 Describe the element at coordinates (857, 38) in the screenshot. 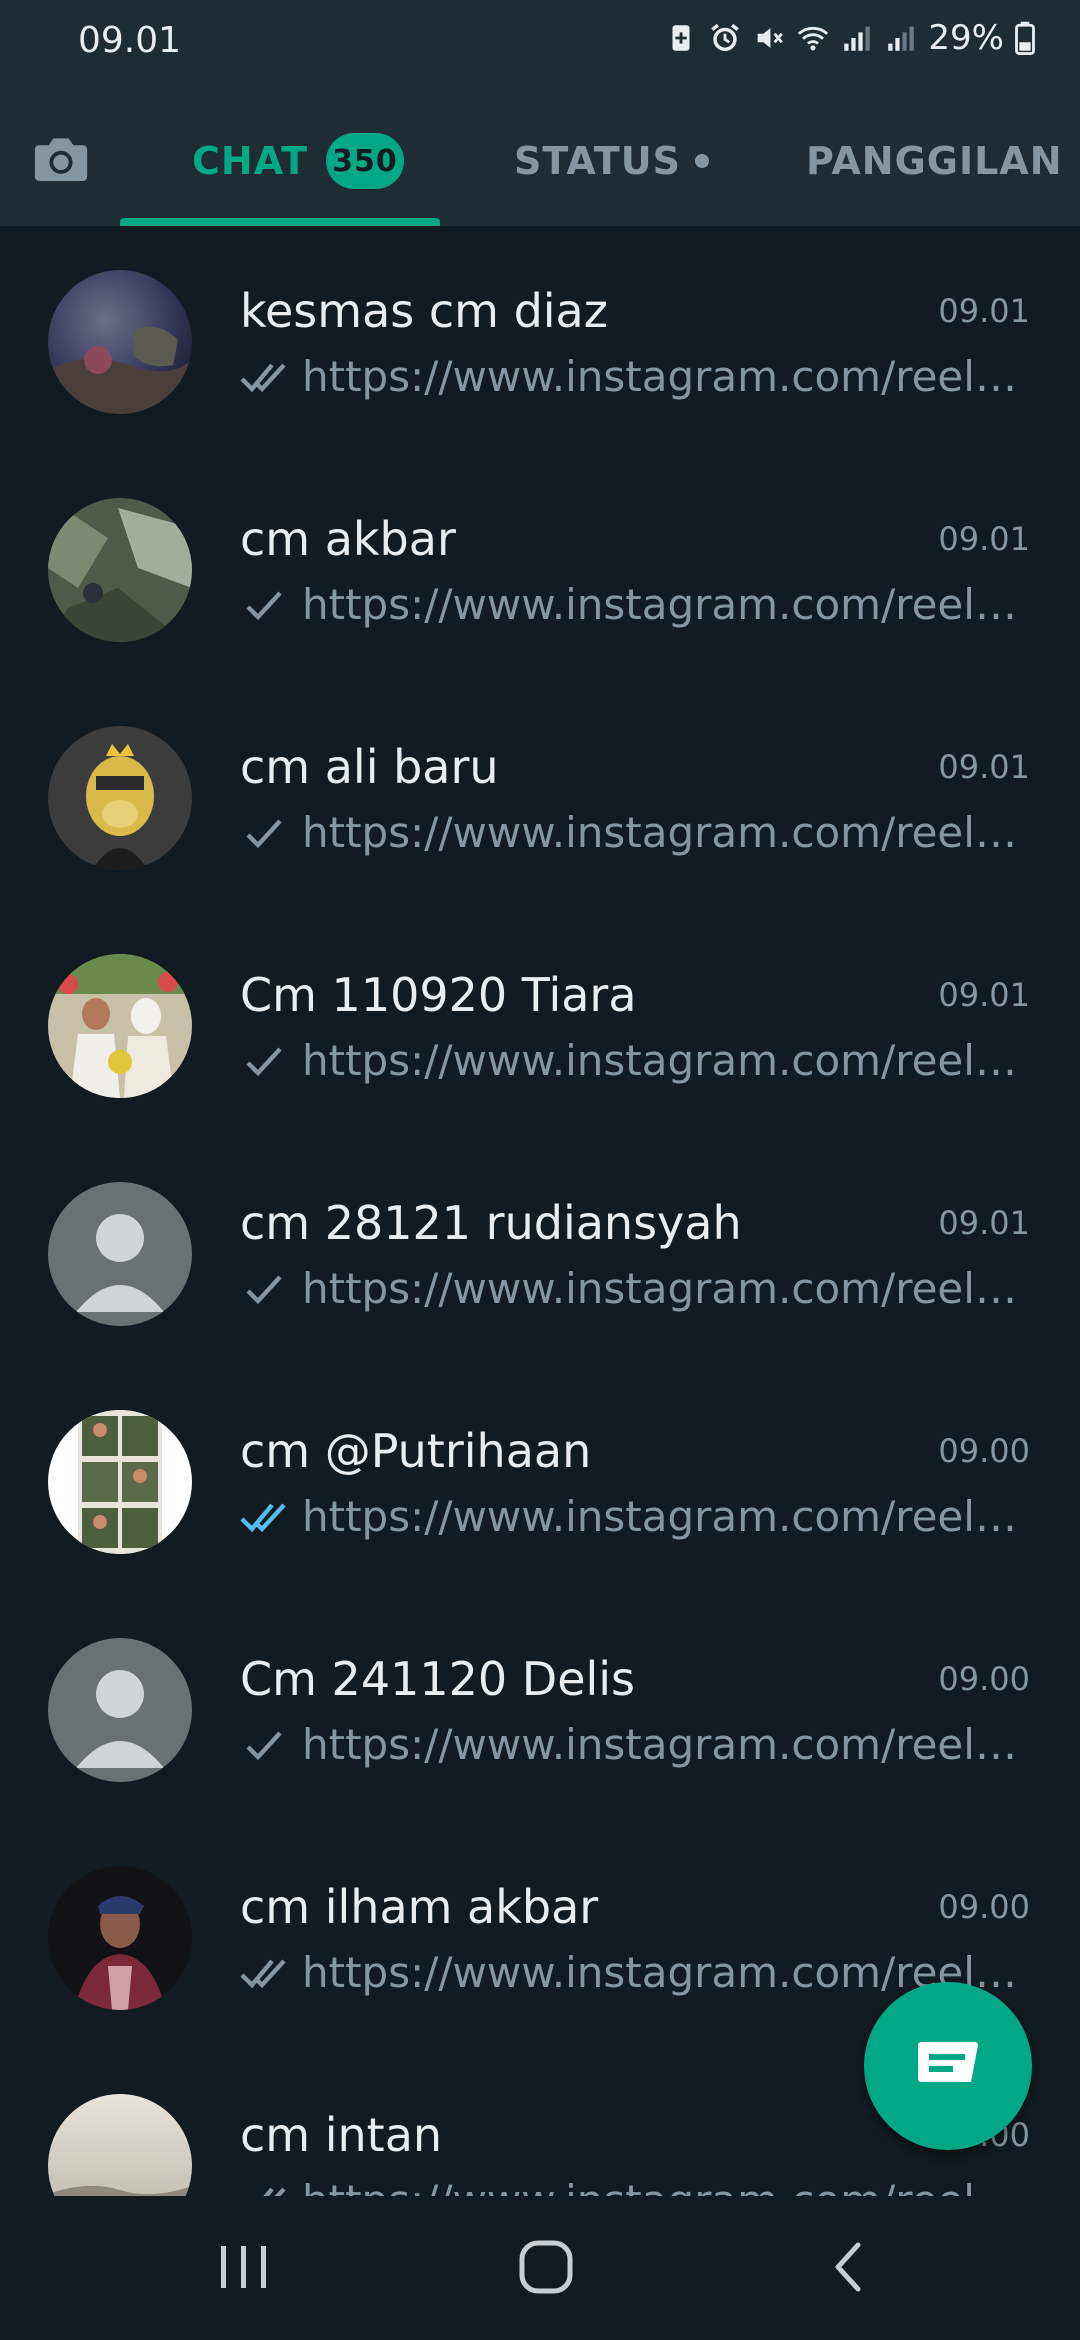

I see `signal-icon` at that location.